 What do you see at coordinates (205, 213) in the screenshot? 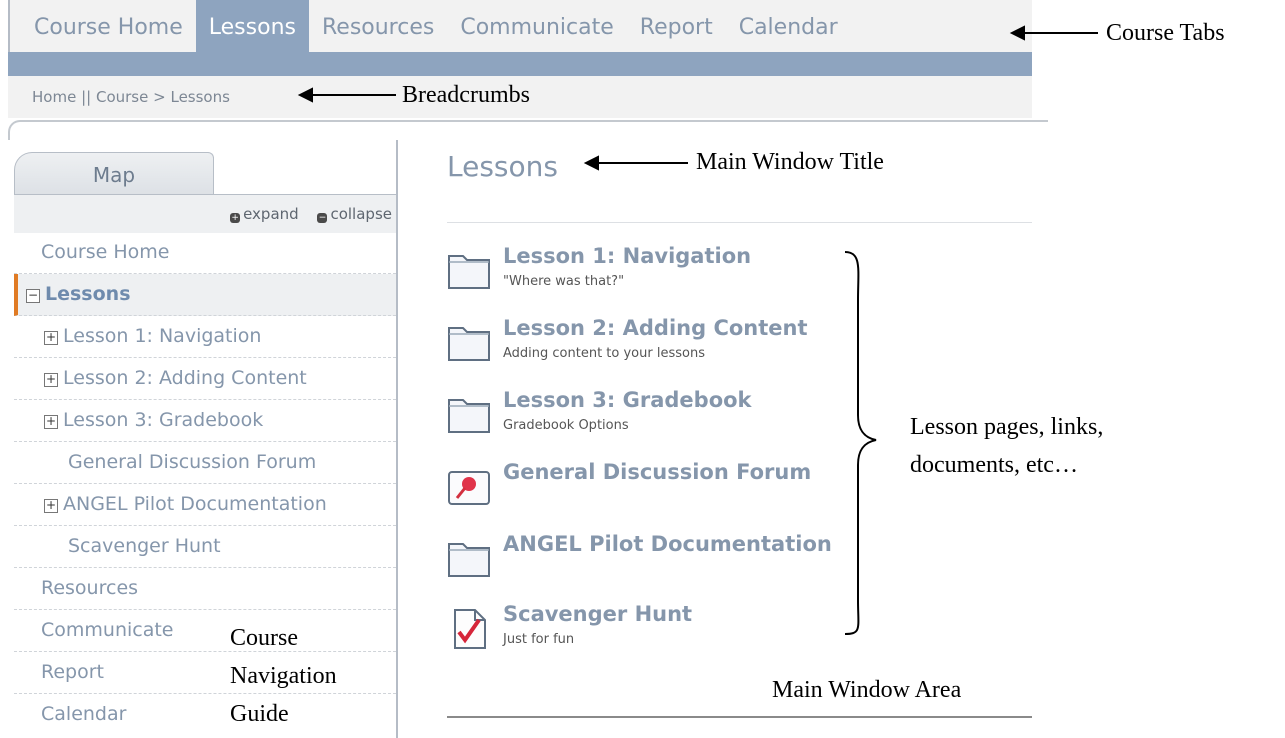
I see `map-toolbar: + expand − collapse` at bounding box center [205, 213].